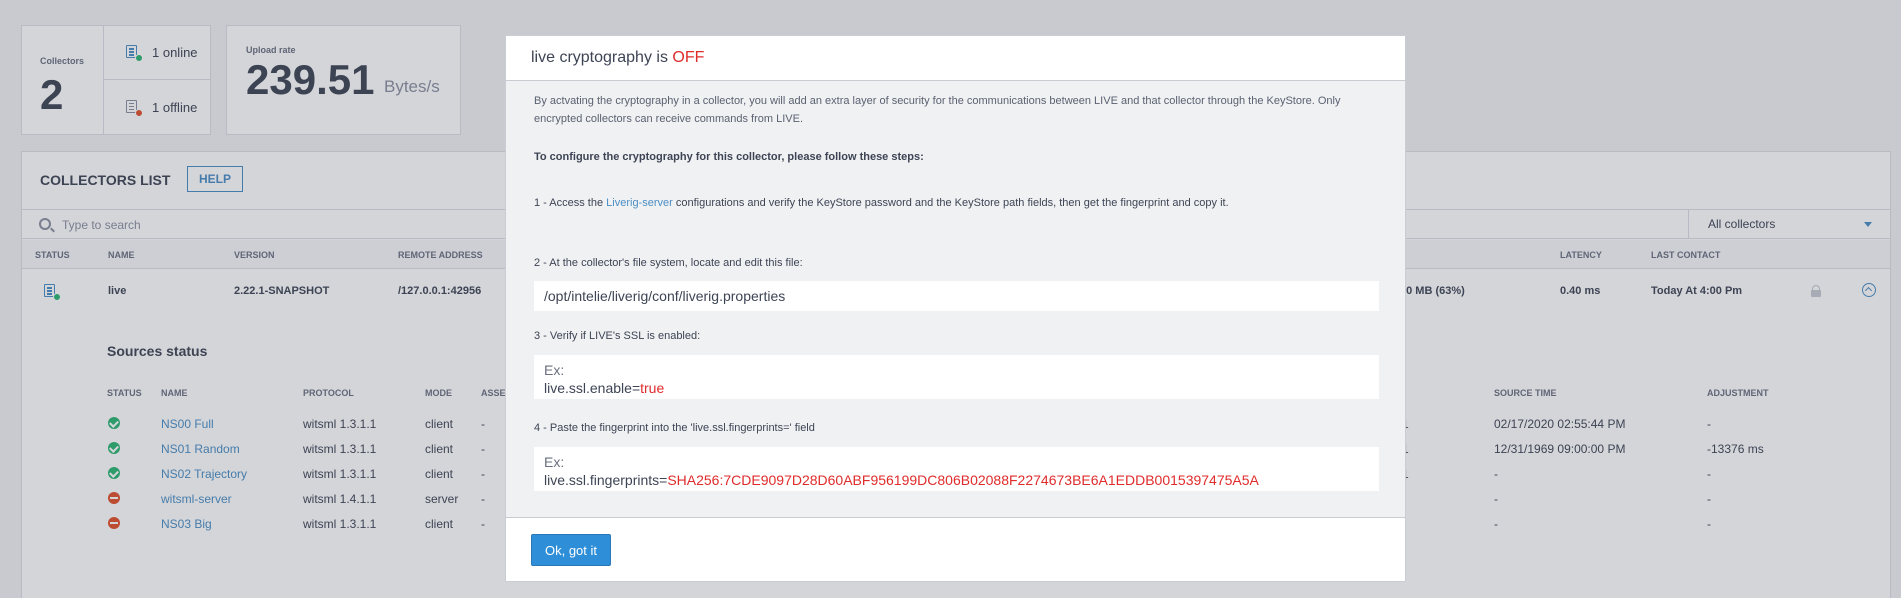  What do you see at coordinates (955, 58) in the screenshot?
I see `modal-header: live cryptography is OFF` at bounding box center [955, 58].